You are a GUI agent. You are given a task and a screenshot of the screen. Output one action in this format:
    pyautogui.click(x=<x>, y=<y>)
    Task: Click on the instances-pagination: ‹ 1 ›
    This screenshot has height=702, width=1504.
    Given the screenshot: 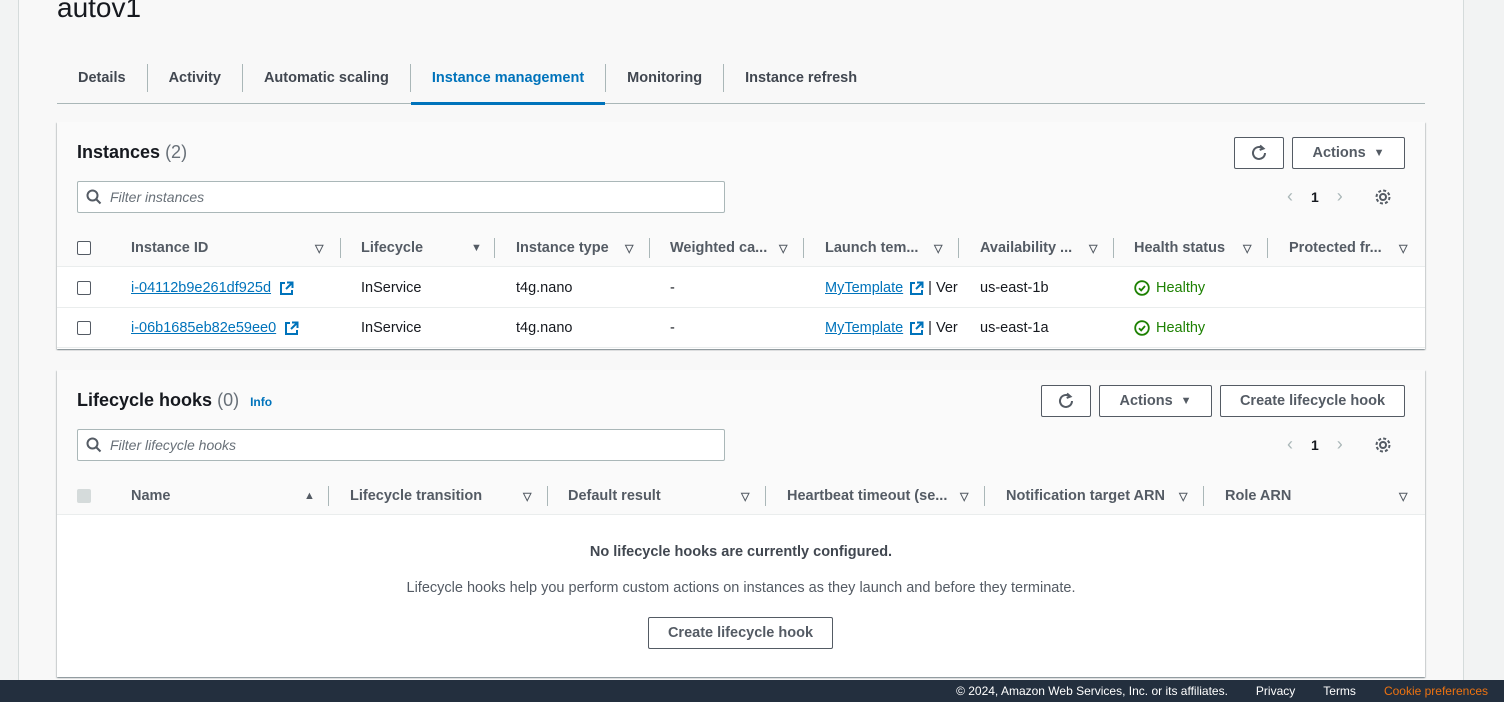 What is the action you would take?
    pyautogui.click(x=1340, y=196)
    